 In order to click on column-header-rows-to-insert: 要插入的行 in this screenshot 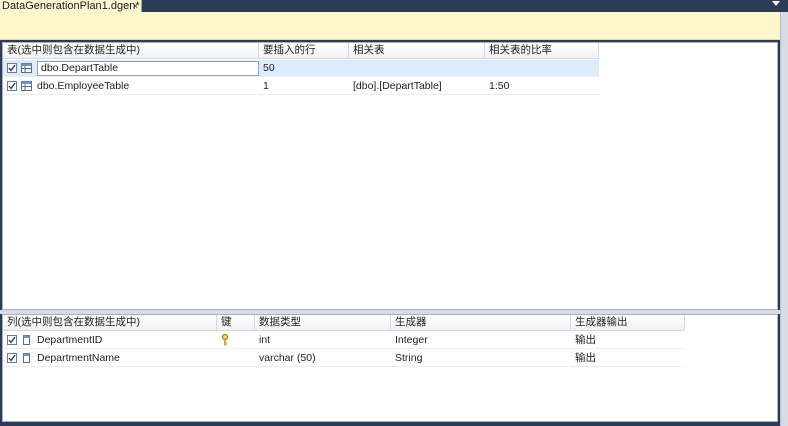, I will do `click(304, 50)`.